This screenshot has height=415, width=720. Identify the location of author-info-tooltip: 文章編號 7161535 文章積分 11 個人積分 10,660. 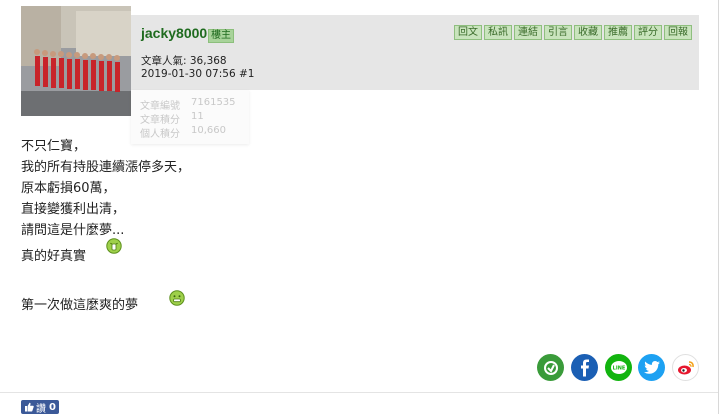
(190, 117).